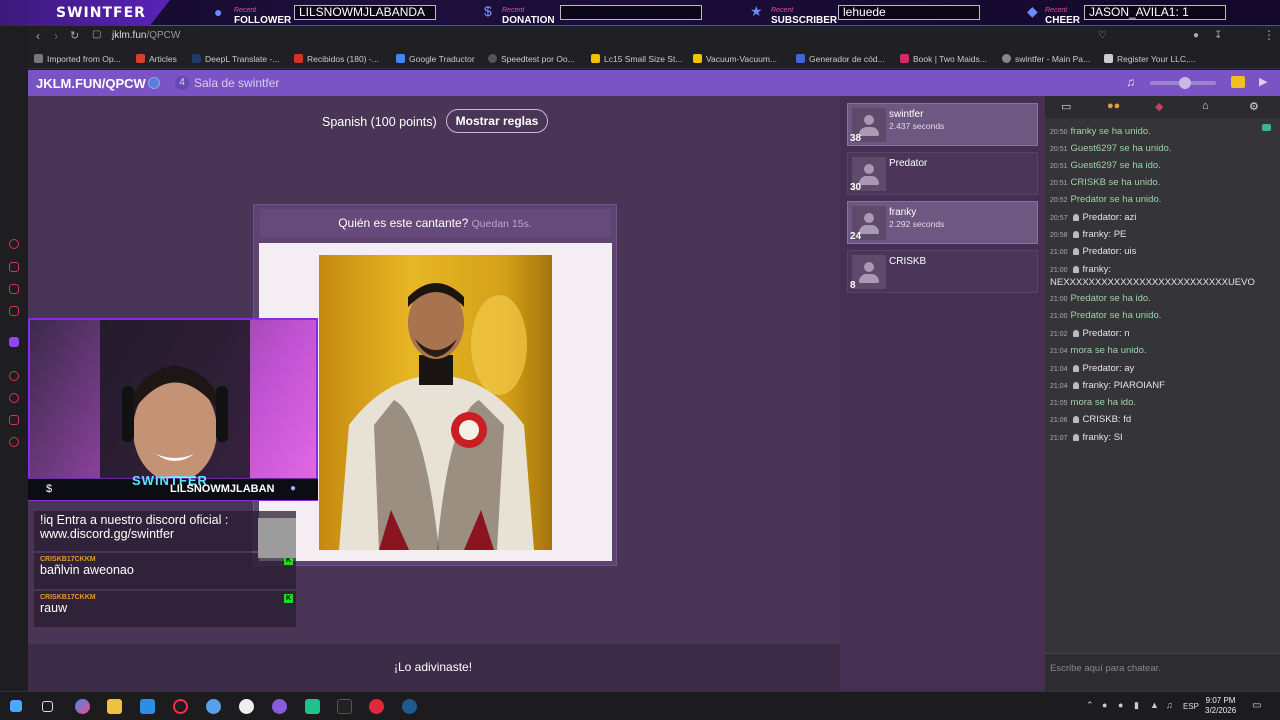  What do you see at coordinates (488, 11) in the screenshot?
I see `donation-icon: $` at bounding box center [488, 11].